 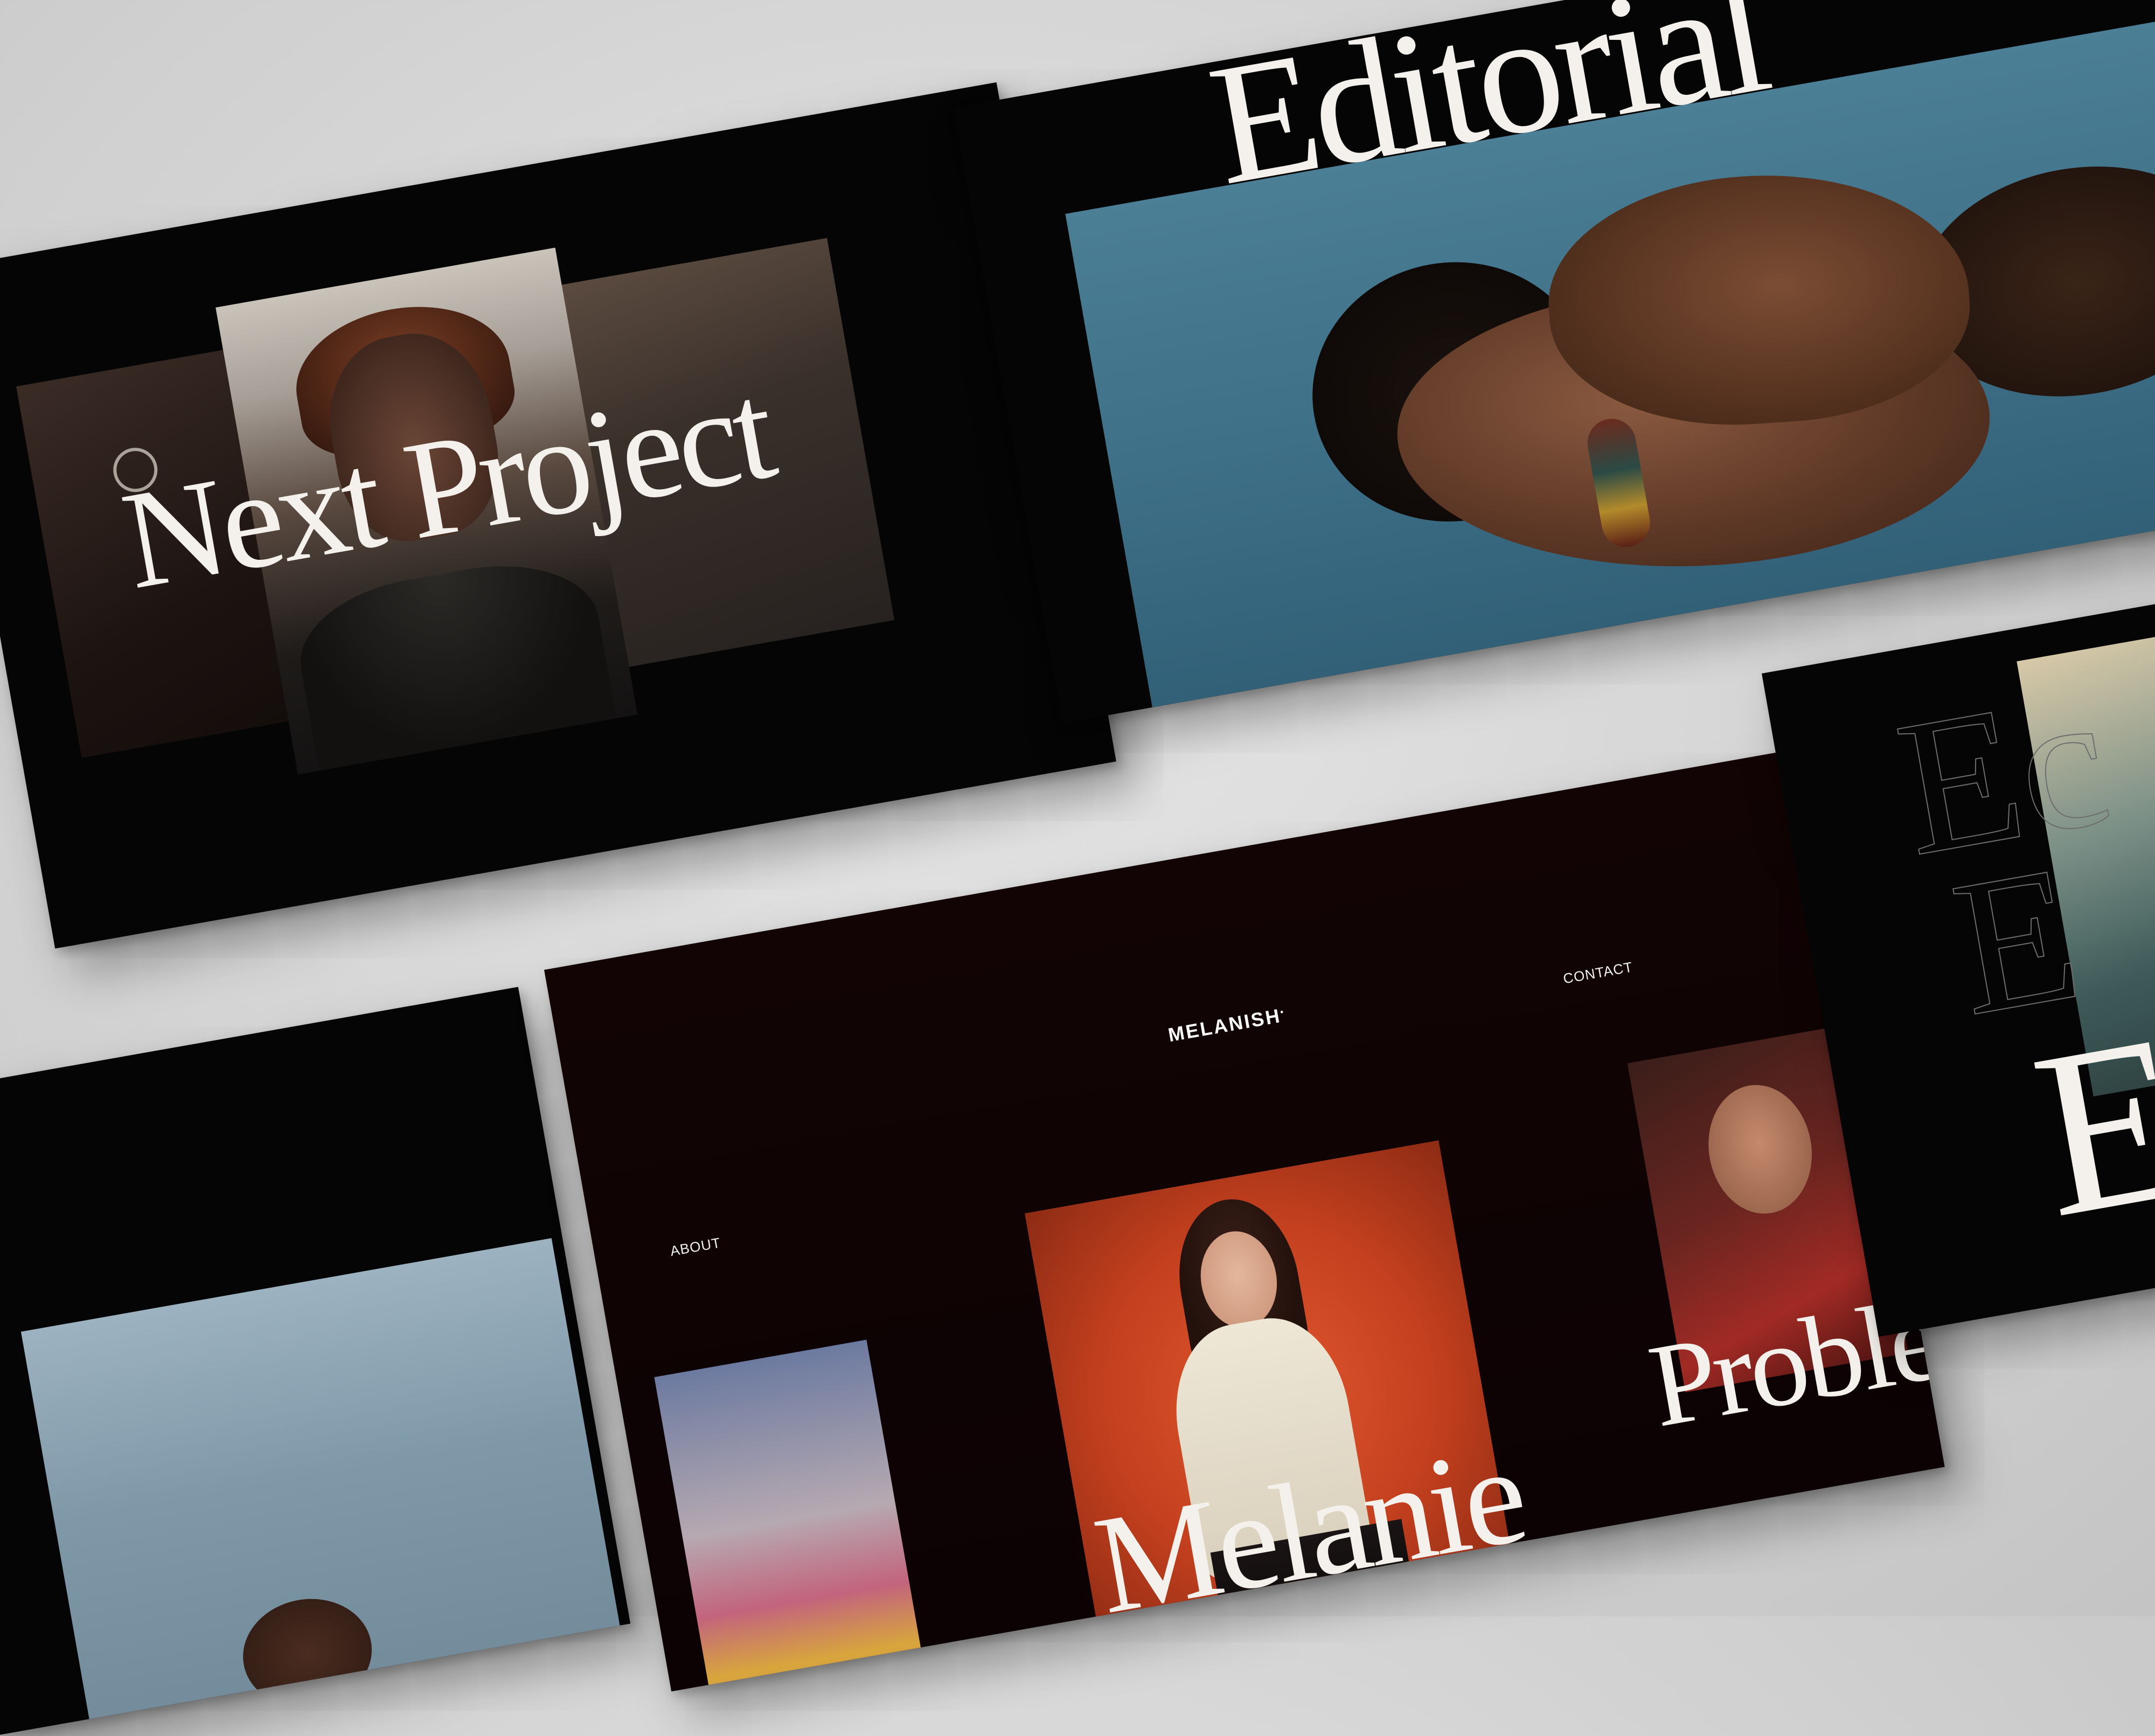 What do you see at coordinates (2086, 1126) in the screenshot?
I see `solid-letter: E` at bounding box center [2086, 1126].